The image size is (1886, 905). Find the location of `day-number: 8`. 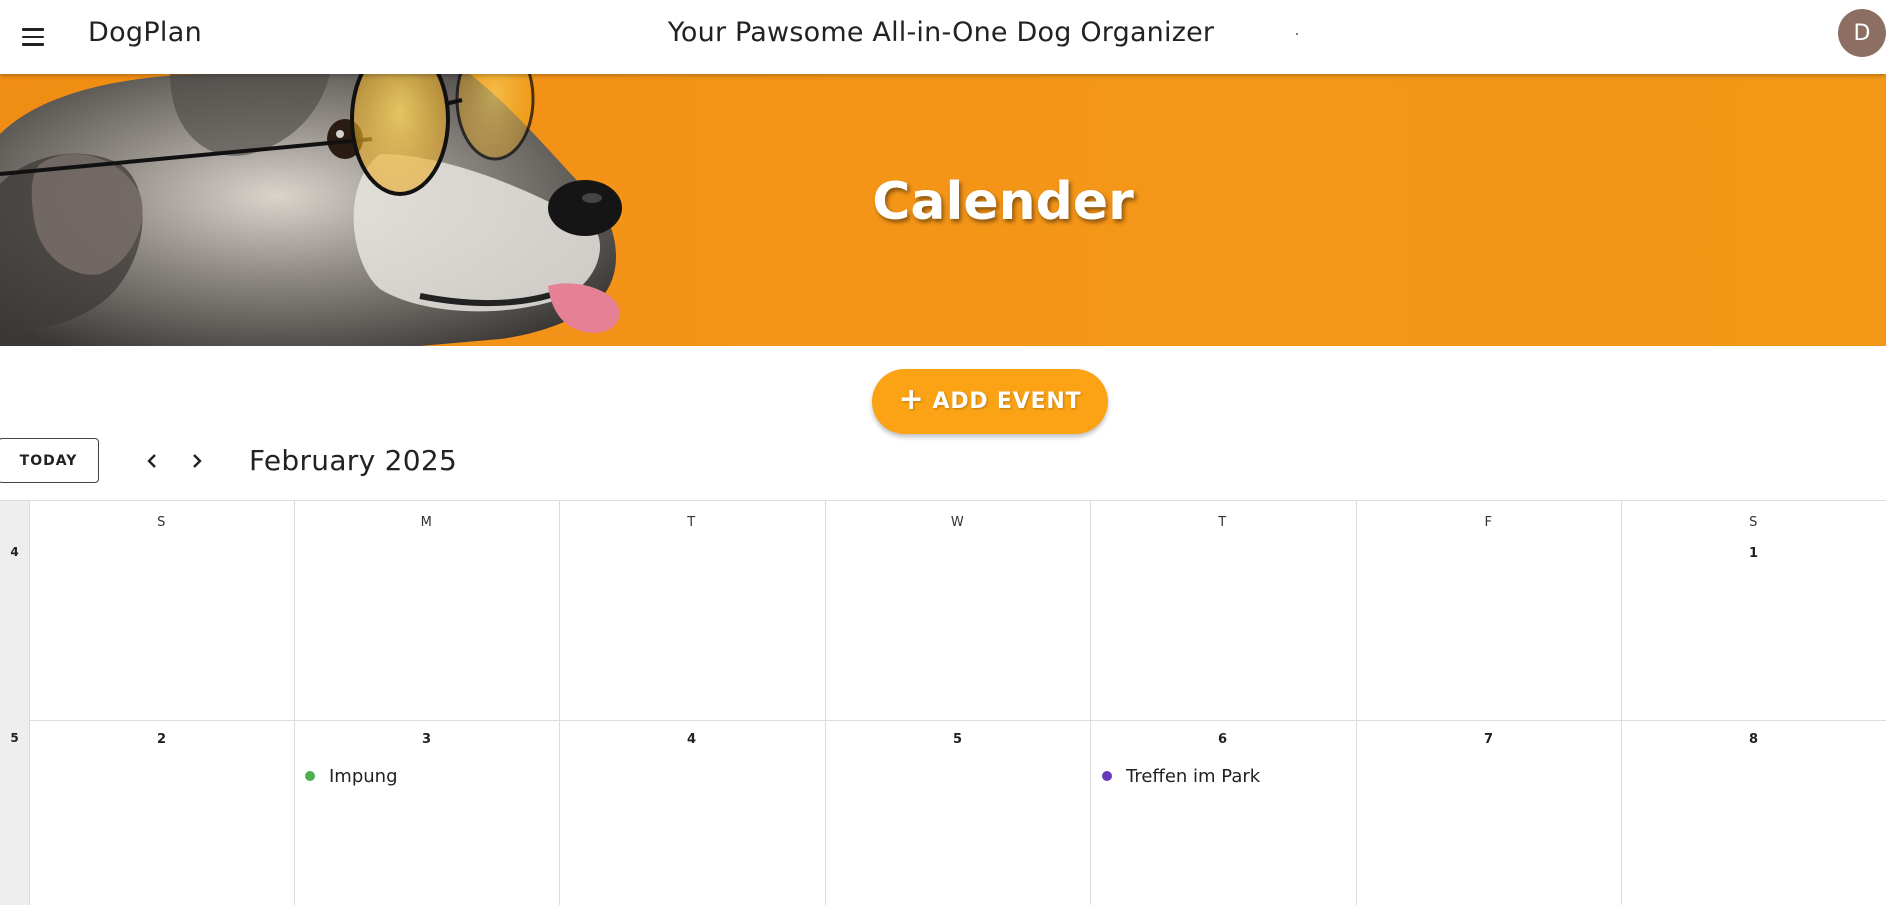

day-number: 8 is located at coordinates (1753, 739).